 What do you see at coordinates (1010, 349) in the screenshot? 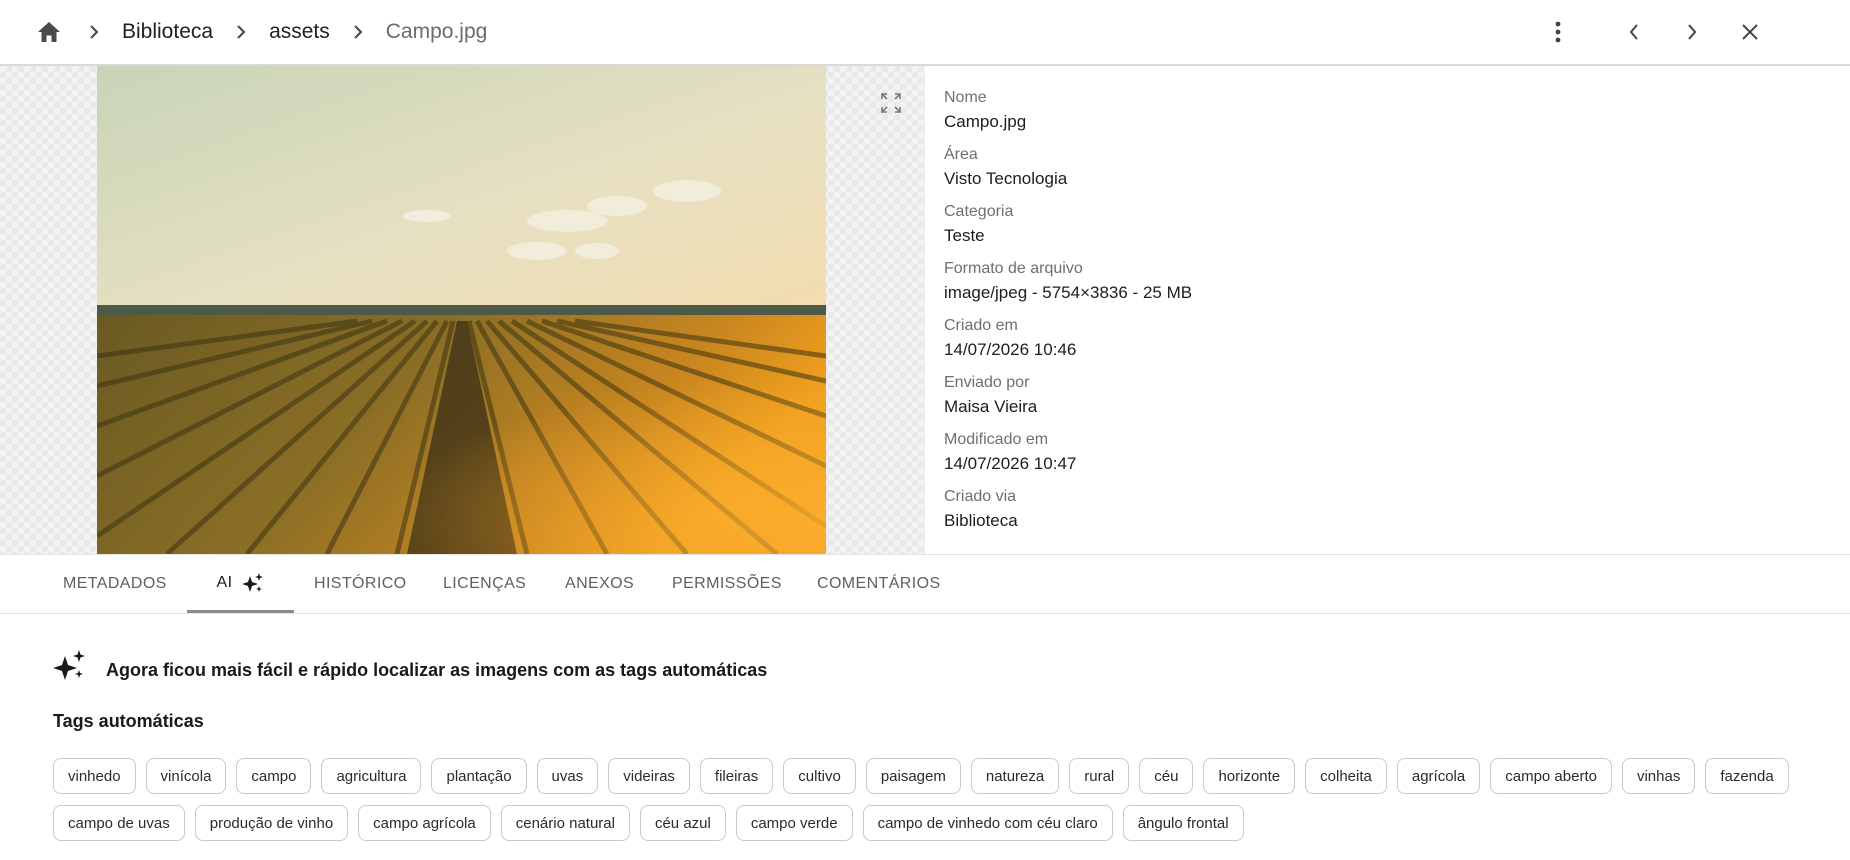
I see `detail-value: 14/07/2026 10:46` at bounding box center [1010, 349].